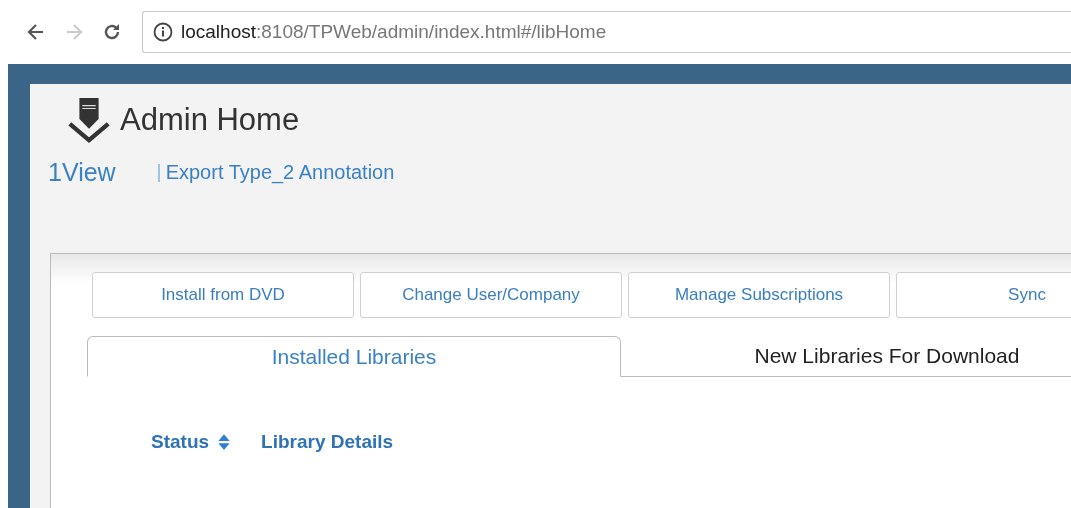 This screenshot has height=508, width=1071. What do you see at coordinates (327, 442) in the screenshot?
I see `column-header: Library Details` at bounding box center [327, 442].